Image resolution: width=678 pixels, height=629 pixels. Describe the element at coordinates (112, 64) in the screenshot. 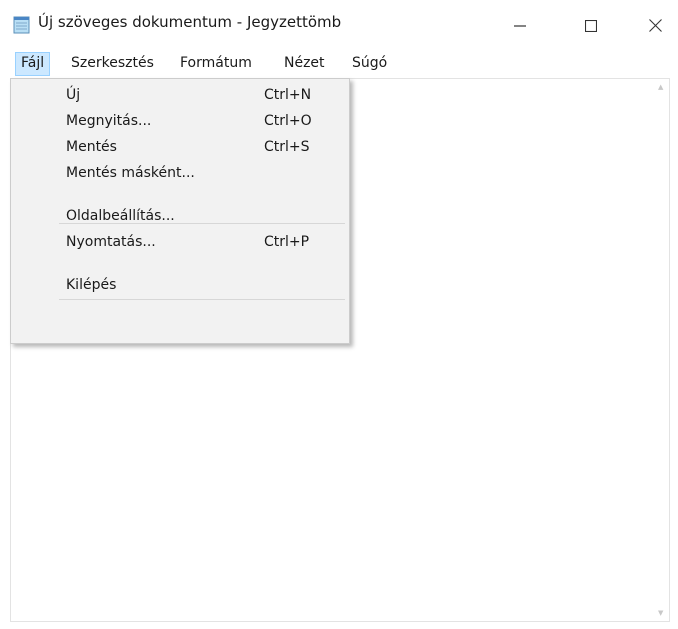

I see `menu-edit: Szerkesztés` at that location.